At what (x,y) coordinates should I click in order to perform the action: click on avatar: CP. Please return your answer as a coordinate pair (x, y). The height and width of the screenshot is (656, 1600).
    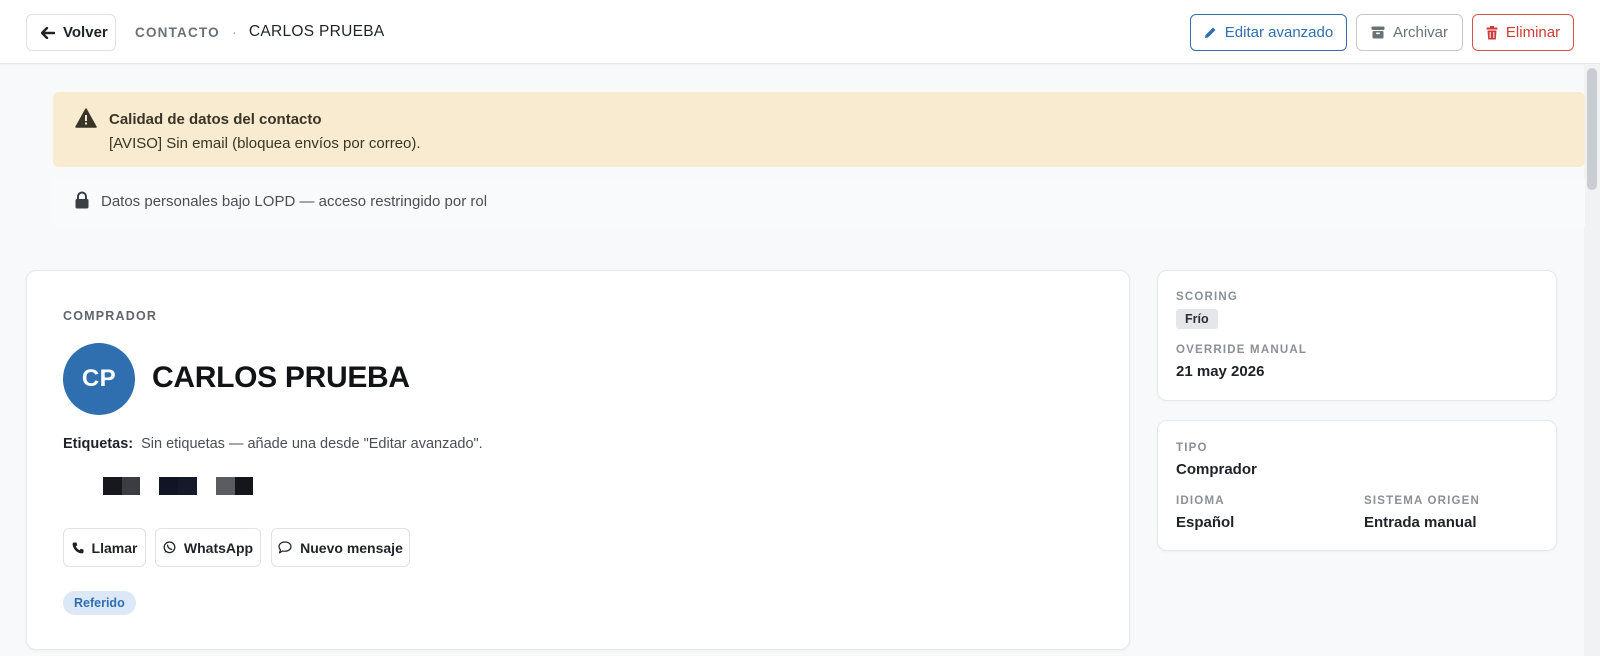
    Looking at the image, I should click on (99, 379).